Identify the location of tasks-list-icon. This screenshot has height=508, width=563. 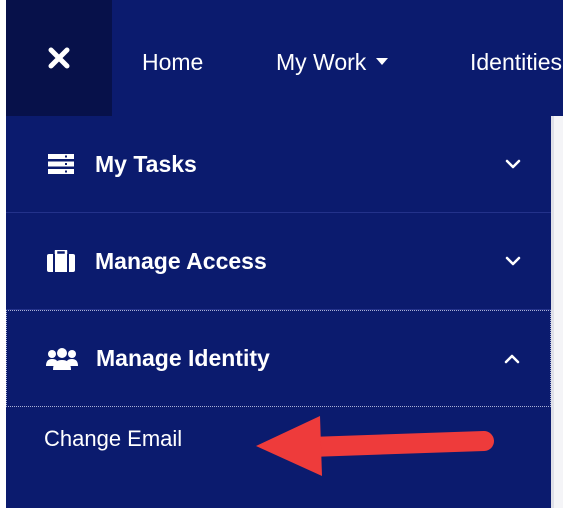
(61, 164).